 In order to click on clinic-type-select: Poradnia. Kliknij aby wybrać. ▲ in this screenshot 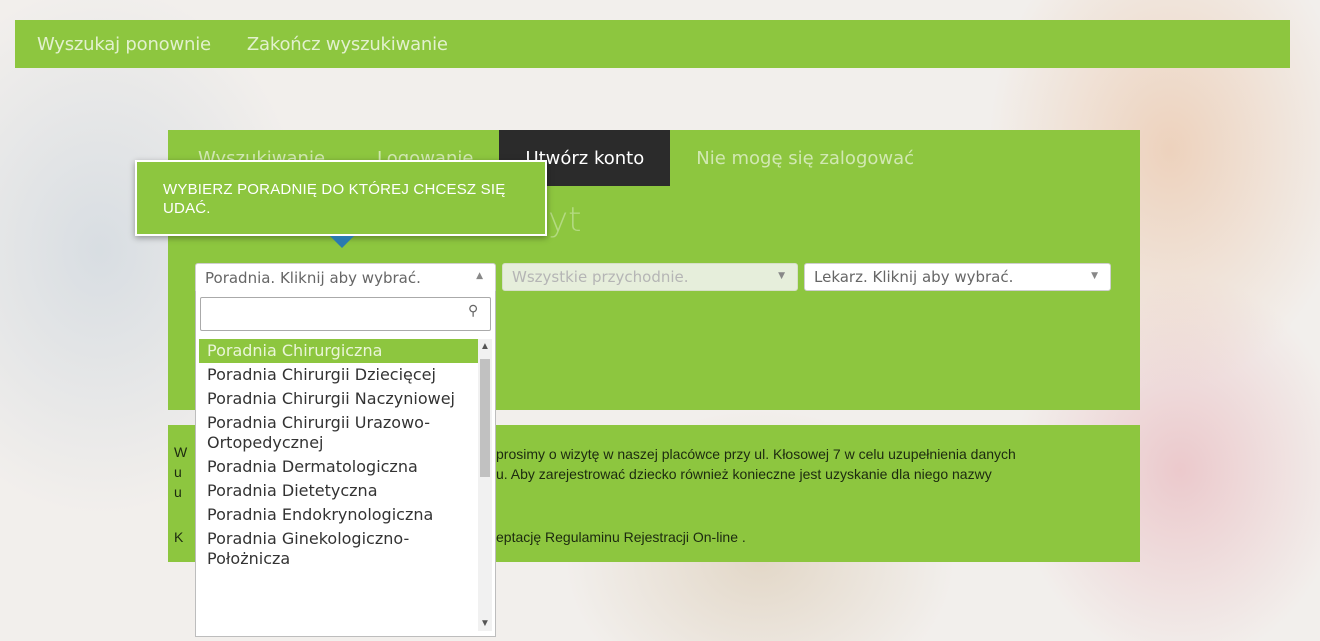, I will do `click(345, 277)`.